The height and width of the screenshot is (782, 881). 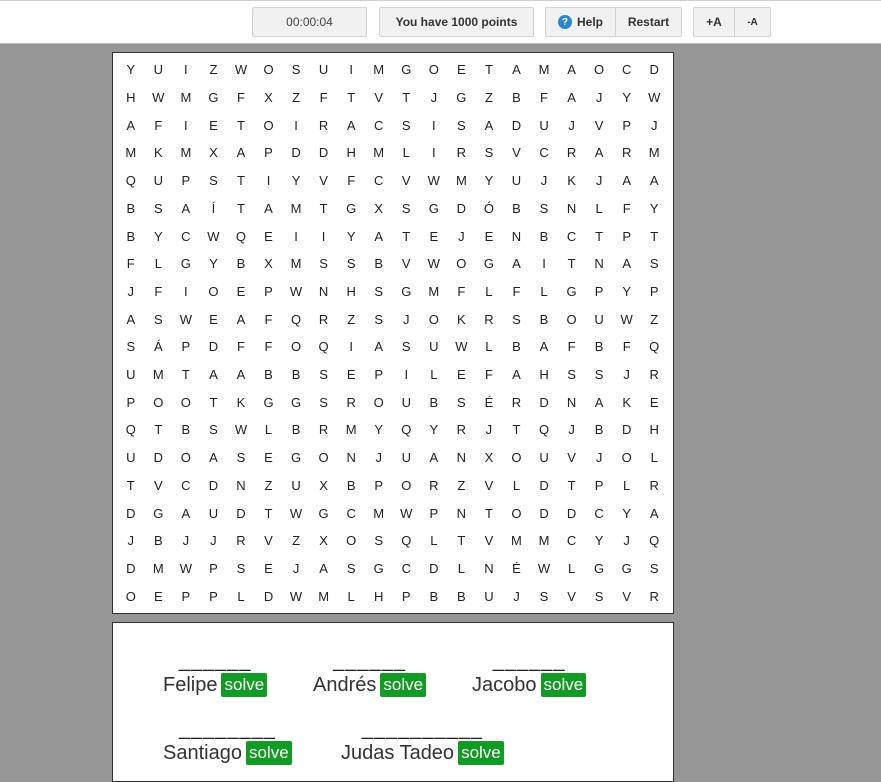 What do you see at coordinates (572, 181) in the screenshot?
I see `grid-cell: K` at bounding box center [572, 181].